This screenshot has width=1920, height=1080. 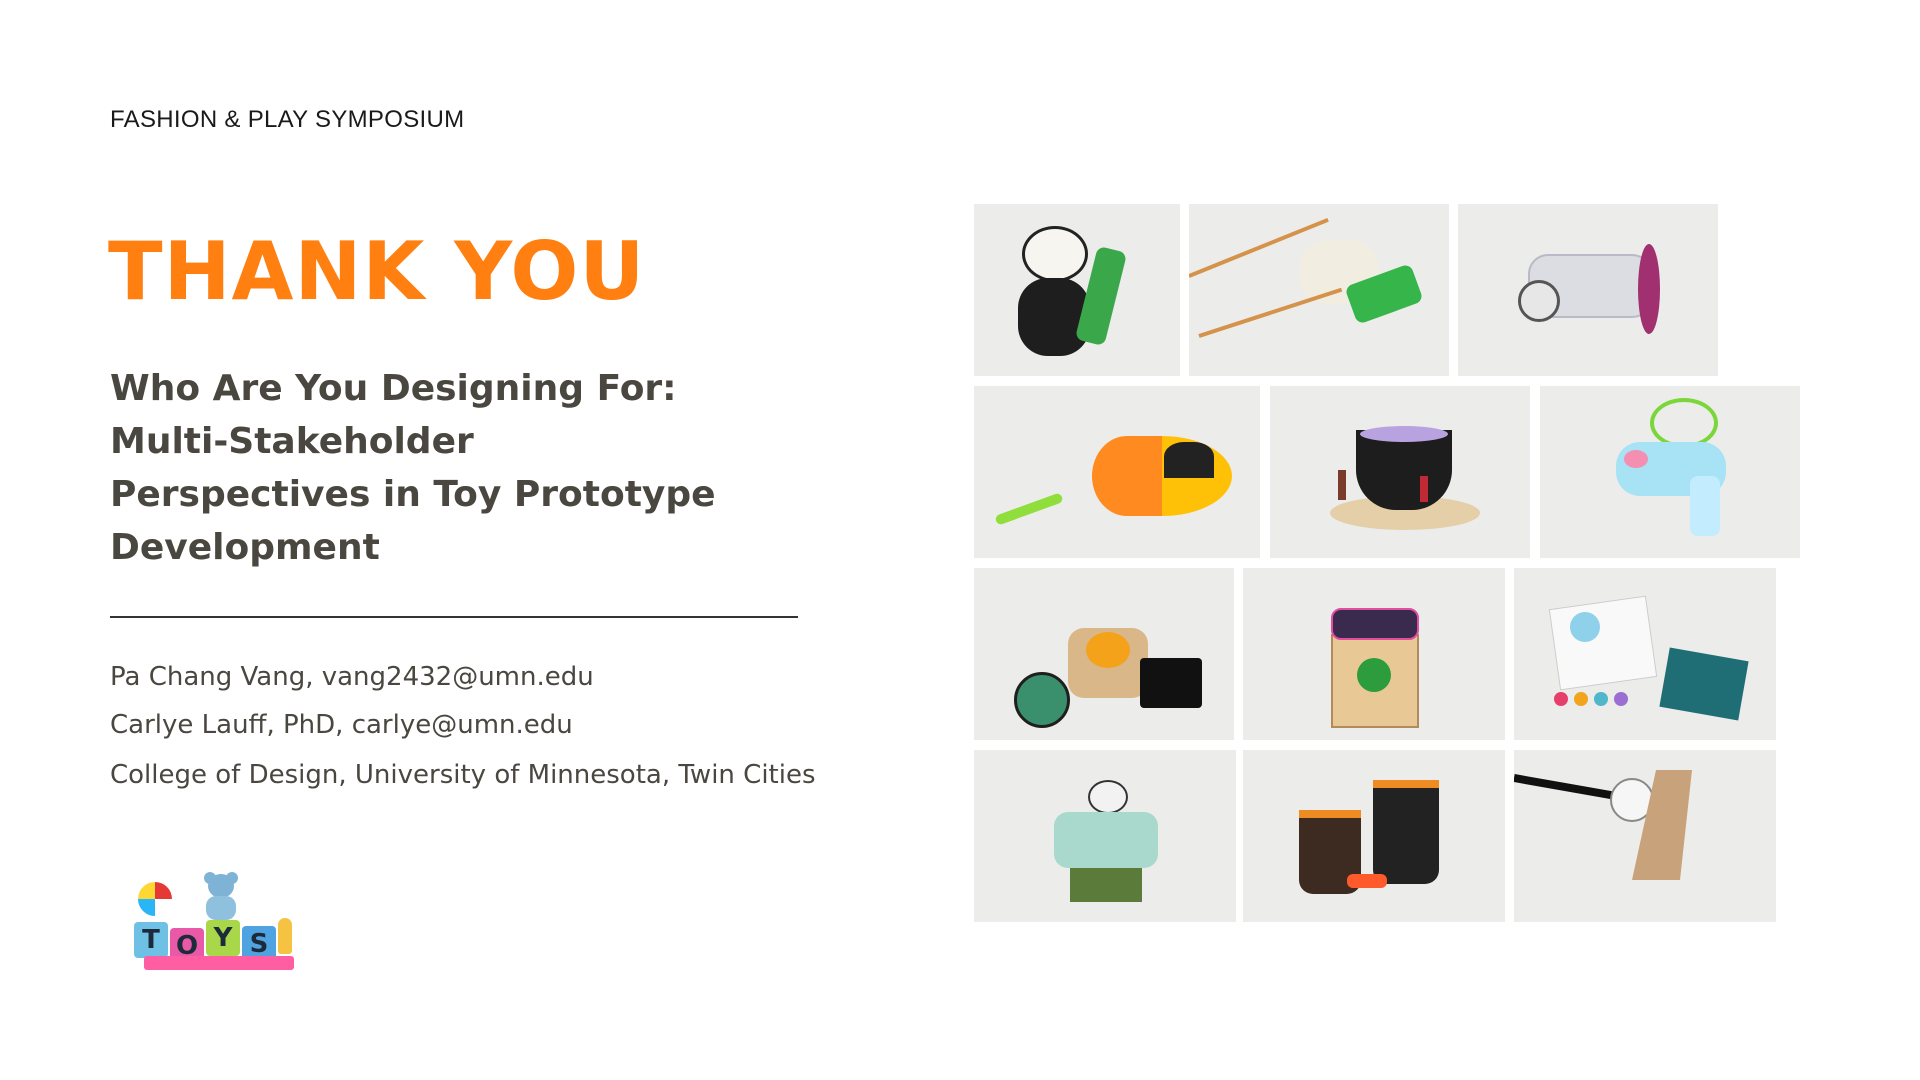 I want to click on author-2: Carlye Lauff, PhD, carlye@umn.edu, so click(x=341, y=725).